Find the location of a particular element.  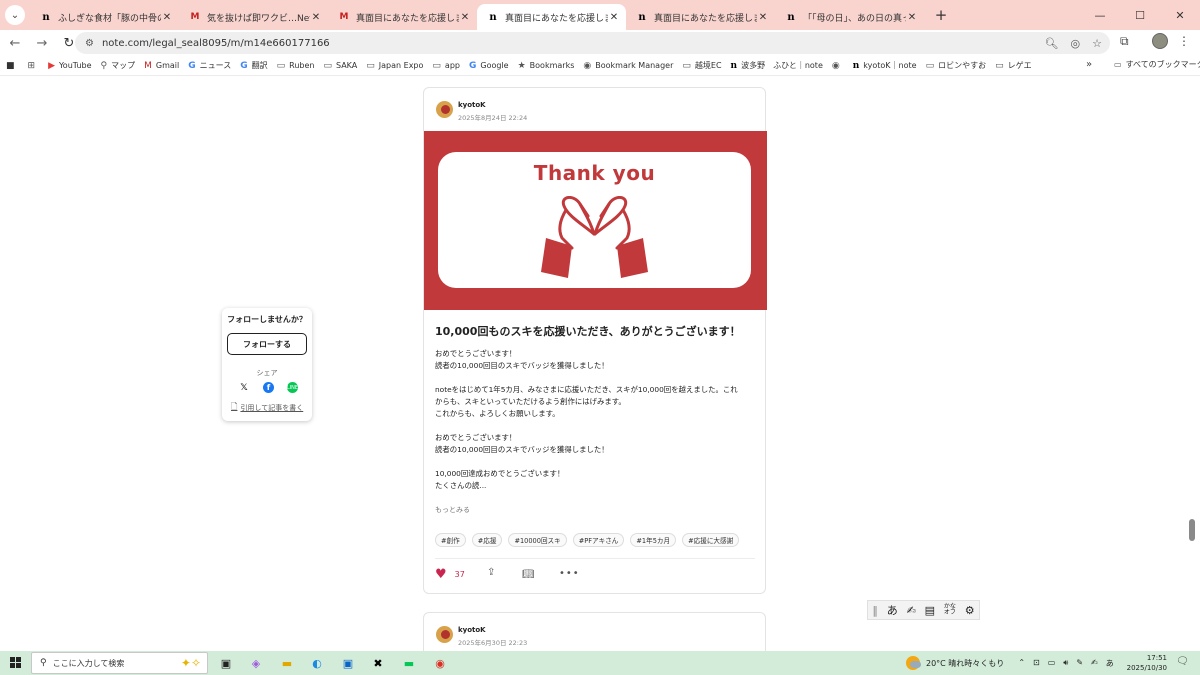

bookmark-item: ▭ SAKA is located at coordinates (340, 66).